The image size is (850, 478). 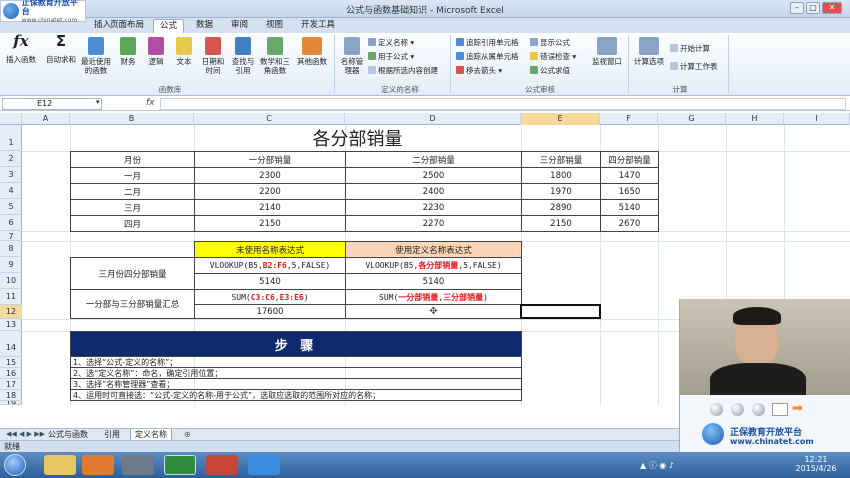 I want to click on row-header: 13, so click(x=11, y=325).